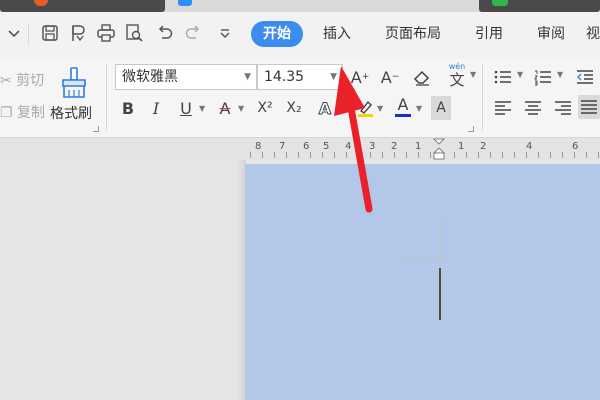 The height and width of the screenshot is (400, 600). I want to click on ruler-number: 7, so click(282, 146).